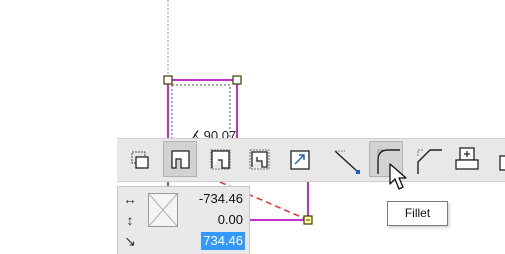  Describe the element at coordinates (398, 176) in the screenshot. I see `mouse-cursor-icon` at that location.